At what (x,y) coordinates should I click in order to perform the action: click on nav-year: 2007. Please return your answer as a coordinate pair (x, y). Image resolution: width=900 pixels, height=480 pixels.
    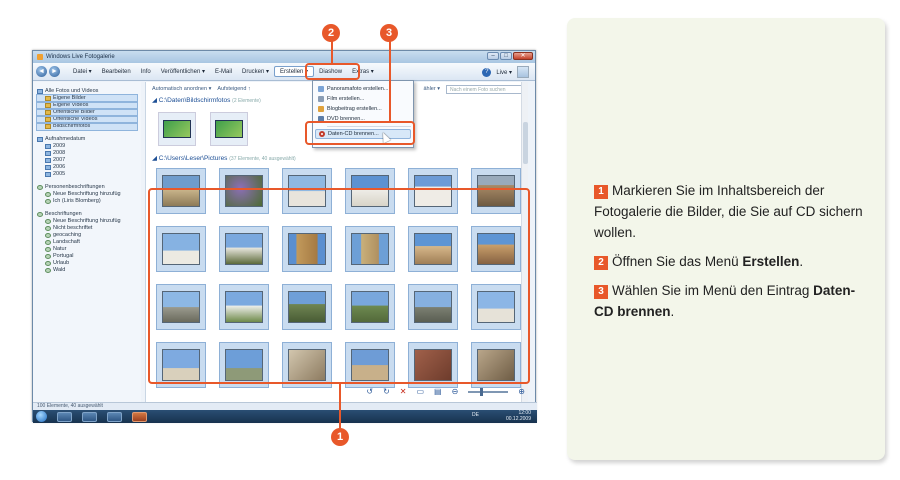
    Looking at the image, I should click on (87, 160).